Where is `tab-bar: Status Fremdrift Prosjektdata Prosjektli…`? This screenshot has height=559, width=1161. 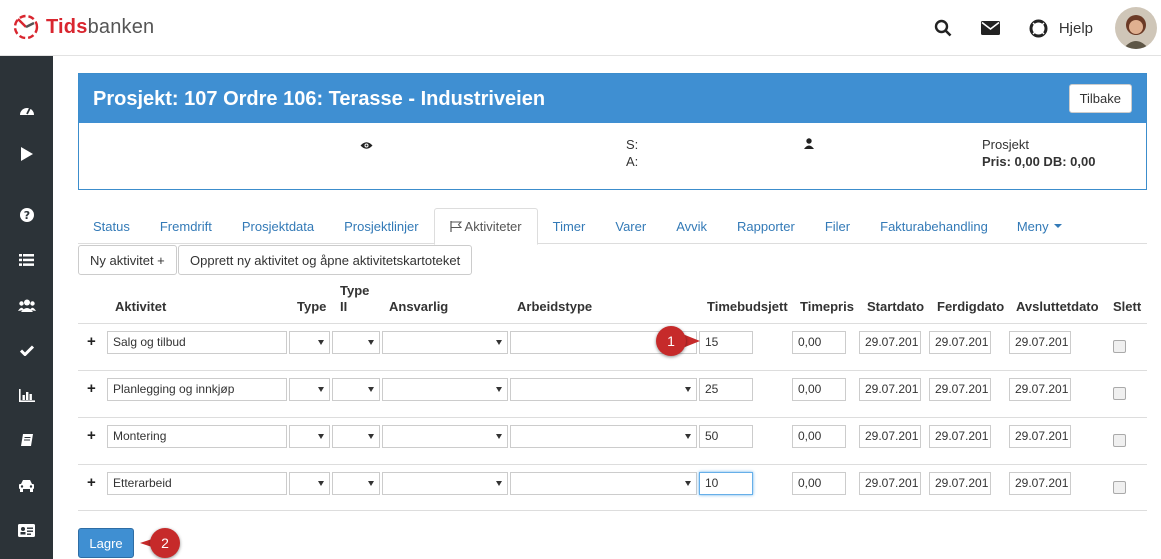 tab-bar: Status Fremdrift Prosjektdata Prosjektli… is located at coordinates (612, 226).